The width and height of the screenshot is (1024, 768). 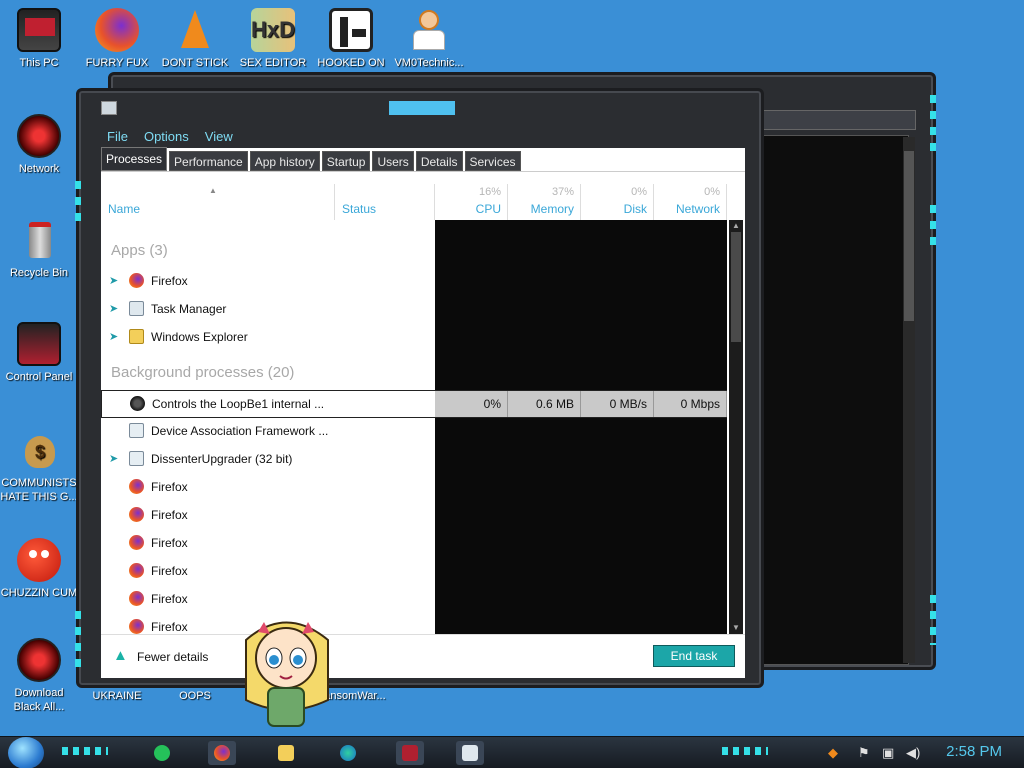 What do you see at coordinates (348, 753) in the screenshot?
I see `taskbar-app-edge` at bounding box center [348, 753].